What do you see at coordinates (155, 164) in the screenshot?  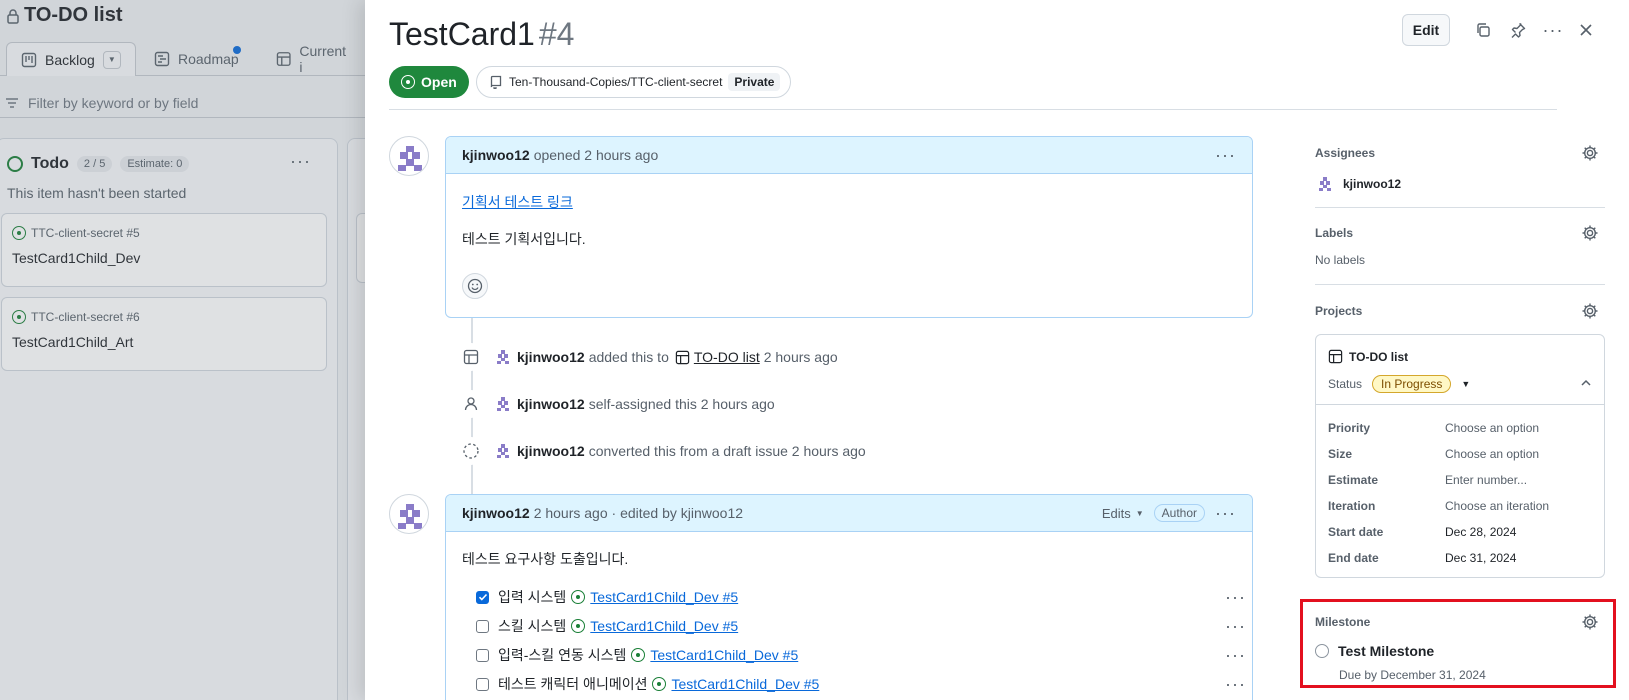 I see `column-estimate: Estimate: 0` at bounding box center [155, 164].